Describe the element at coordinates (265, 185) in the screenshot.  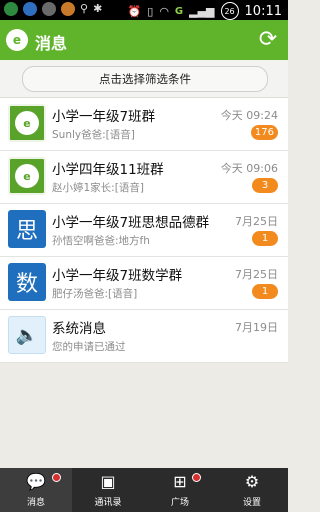
I see `unread-badge: 3` at that location.